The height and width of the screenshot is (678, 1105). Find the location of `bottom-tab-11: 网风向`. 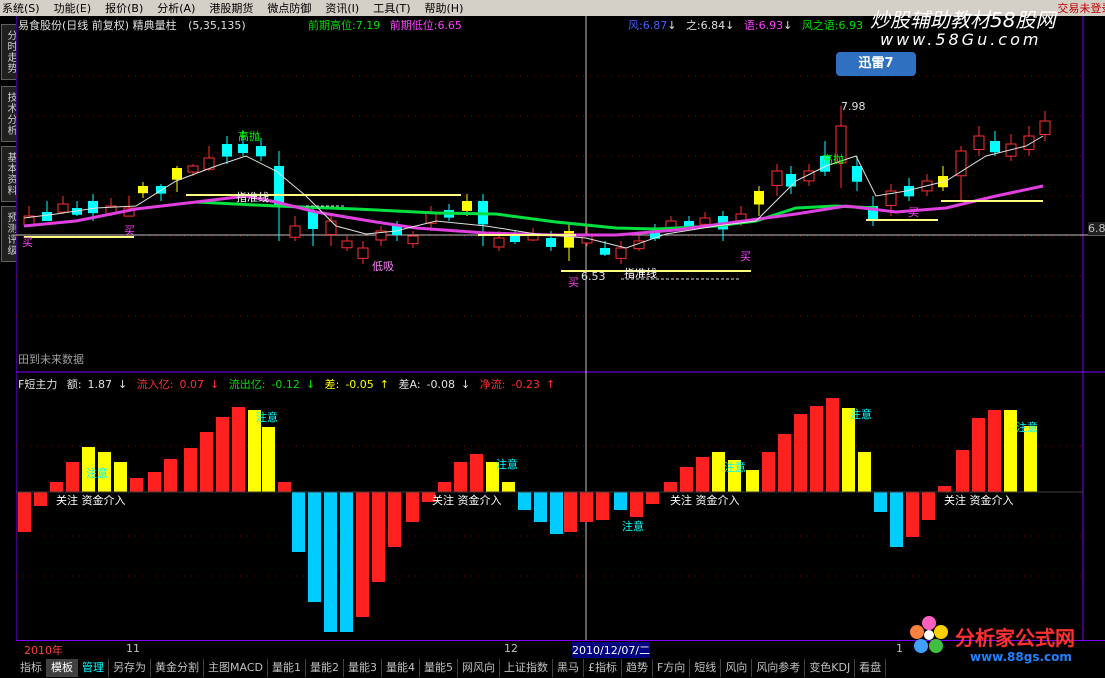

bottom-tab-11: 网风向 is located at coordinates (479, 668).